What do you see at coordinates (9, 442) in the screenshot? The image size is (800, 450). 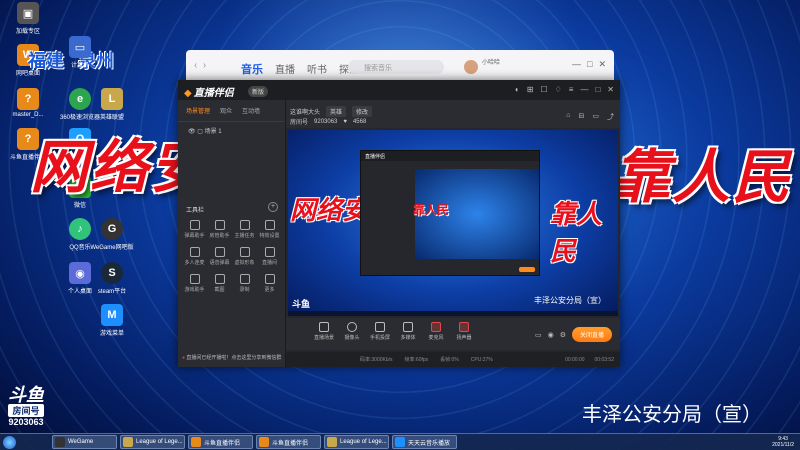 I see `start-button` at bounding box center [9, 442].